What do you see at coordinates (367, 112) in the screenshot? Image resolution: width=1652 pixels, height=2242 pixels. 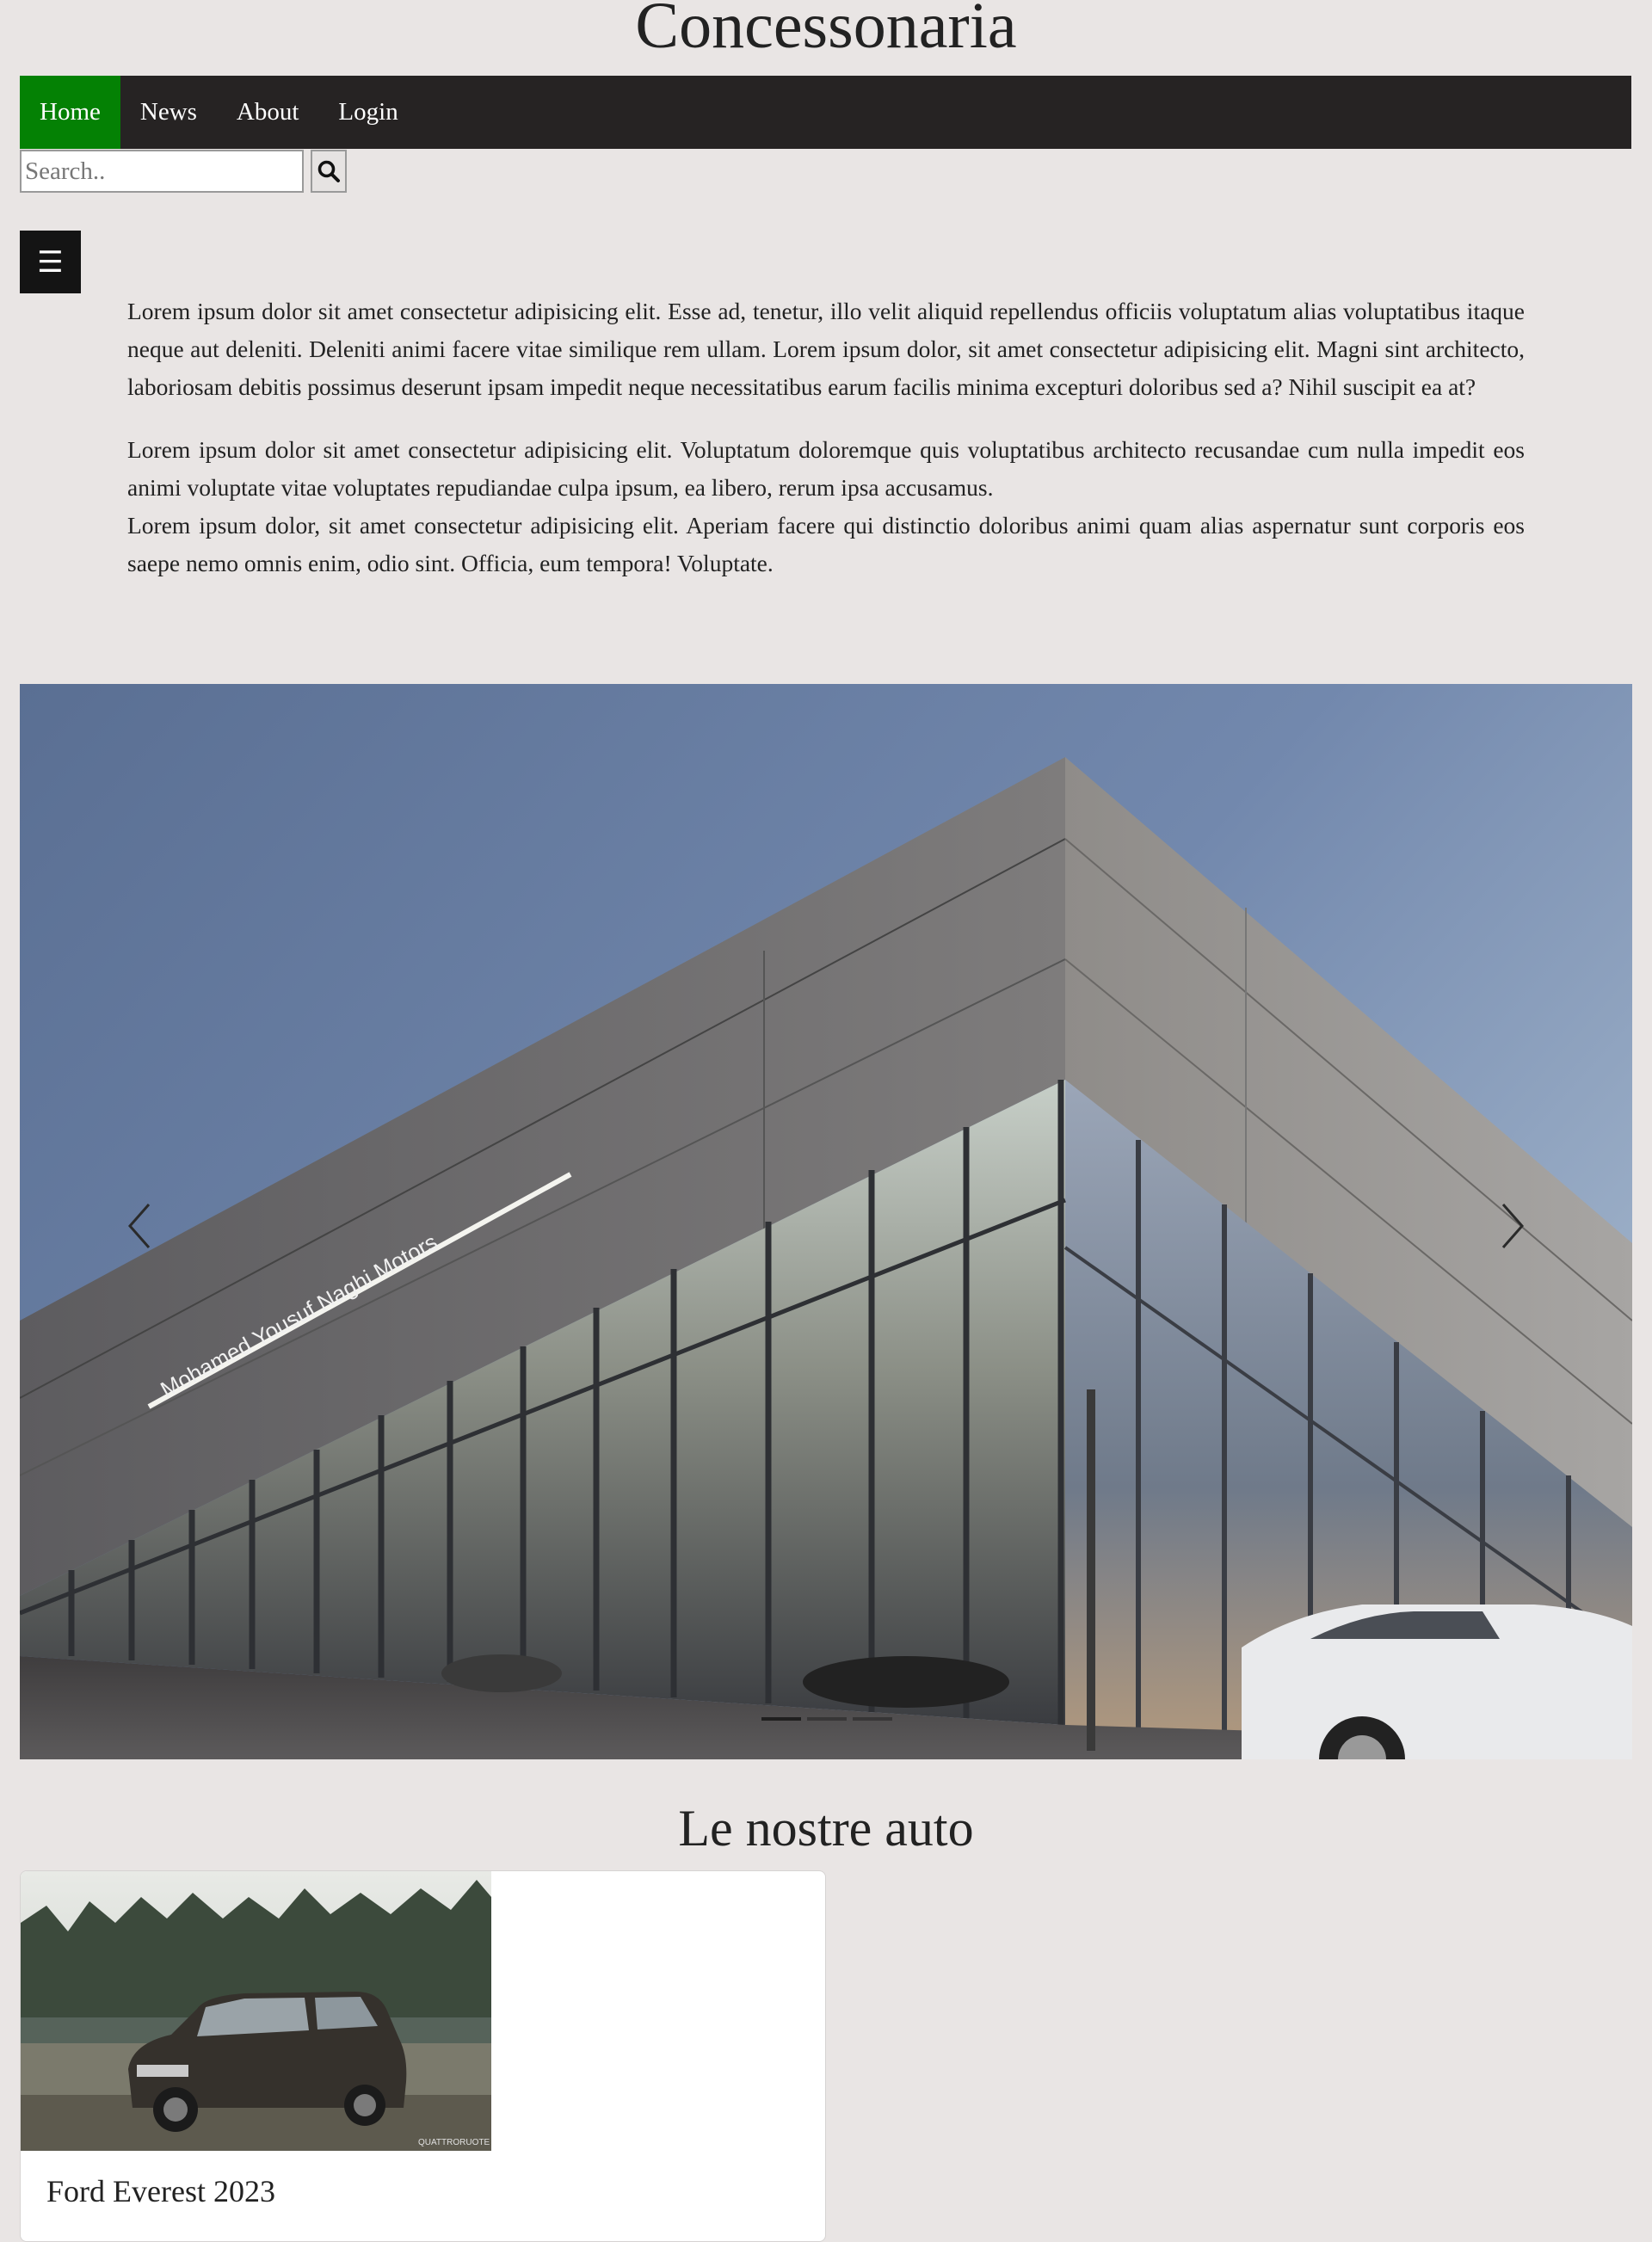 I see `nav-item-login: Login` at bounding box center [367, 112].